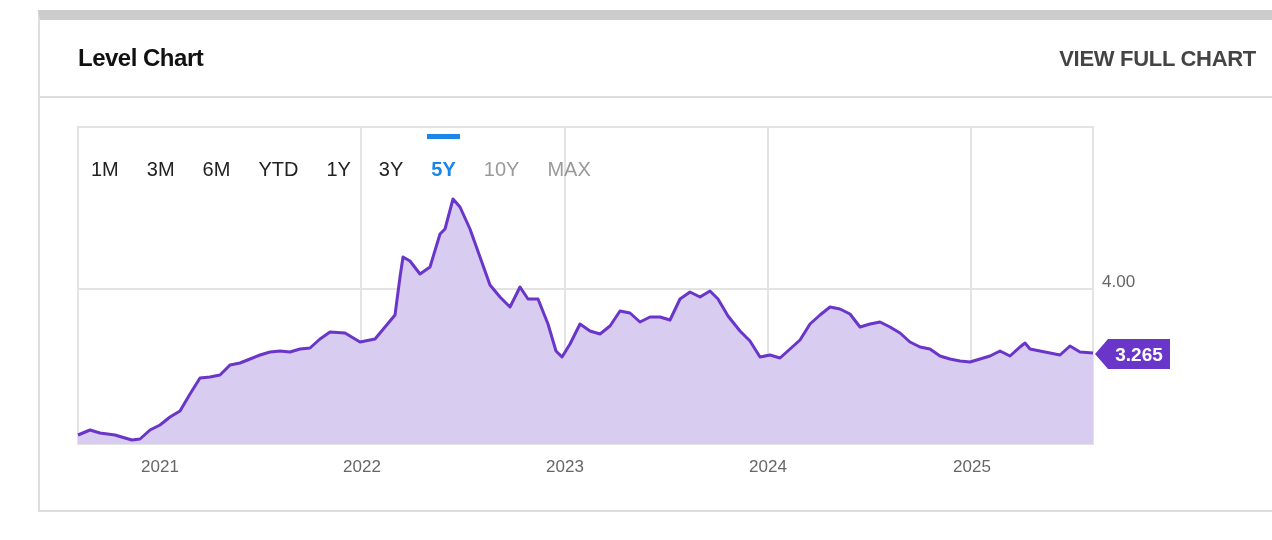 This screenshot has width=1272, height=540. Describe the element at coordinates (1132, 354) in the screenshot. I see `current-value-badge: 3.265` at that location.